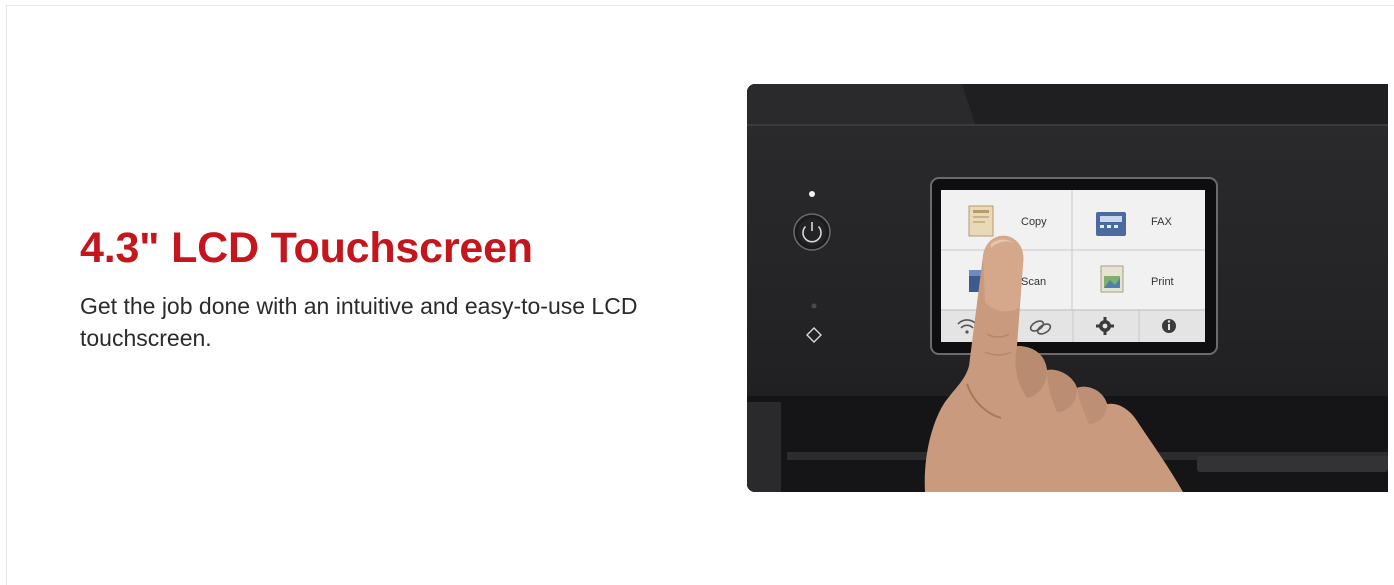 Image resolution: width=1394 pixels, height=585 pixels. I want to click on lcd-tile-print-label: Print, so click(1162, 282).